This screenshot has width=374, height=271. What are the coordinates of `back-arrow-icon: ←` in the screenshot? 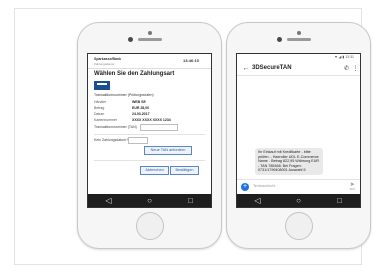 It's located at (246, 68).